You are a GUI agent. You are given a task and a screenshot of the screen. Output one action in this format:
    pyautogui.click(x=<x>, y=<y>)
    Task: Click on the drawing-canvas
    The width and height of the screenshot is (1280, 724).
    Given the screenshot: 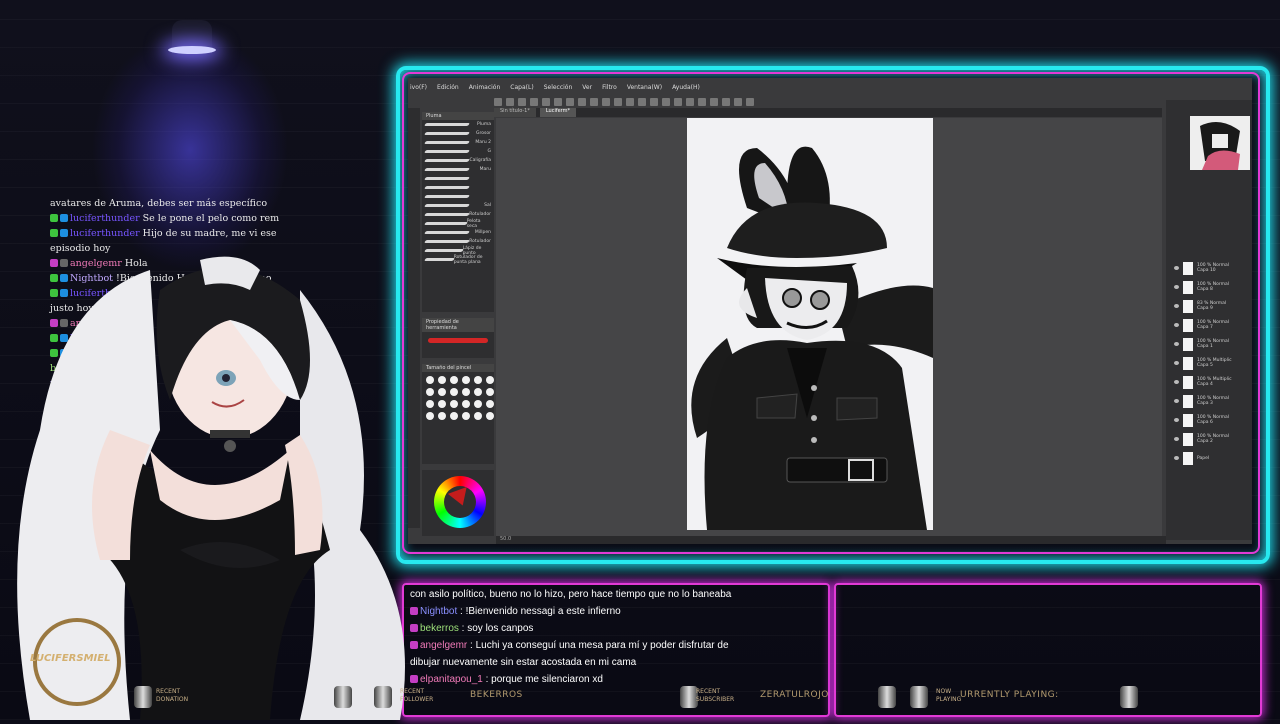 What is the action you would take?
    pyautogui.click(x=810, y=324)
    